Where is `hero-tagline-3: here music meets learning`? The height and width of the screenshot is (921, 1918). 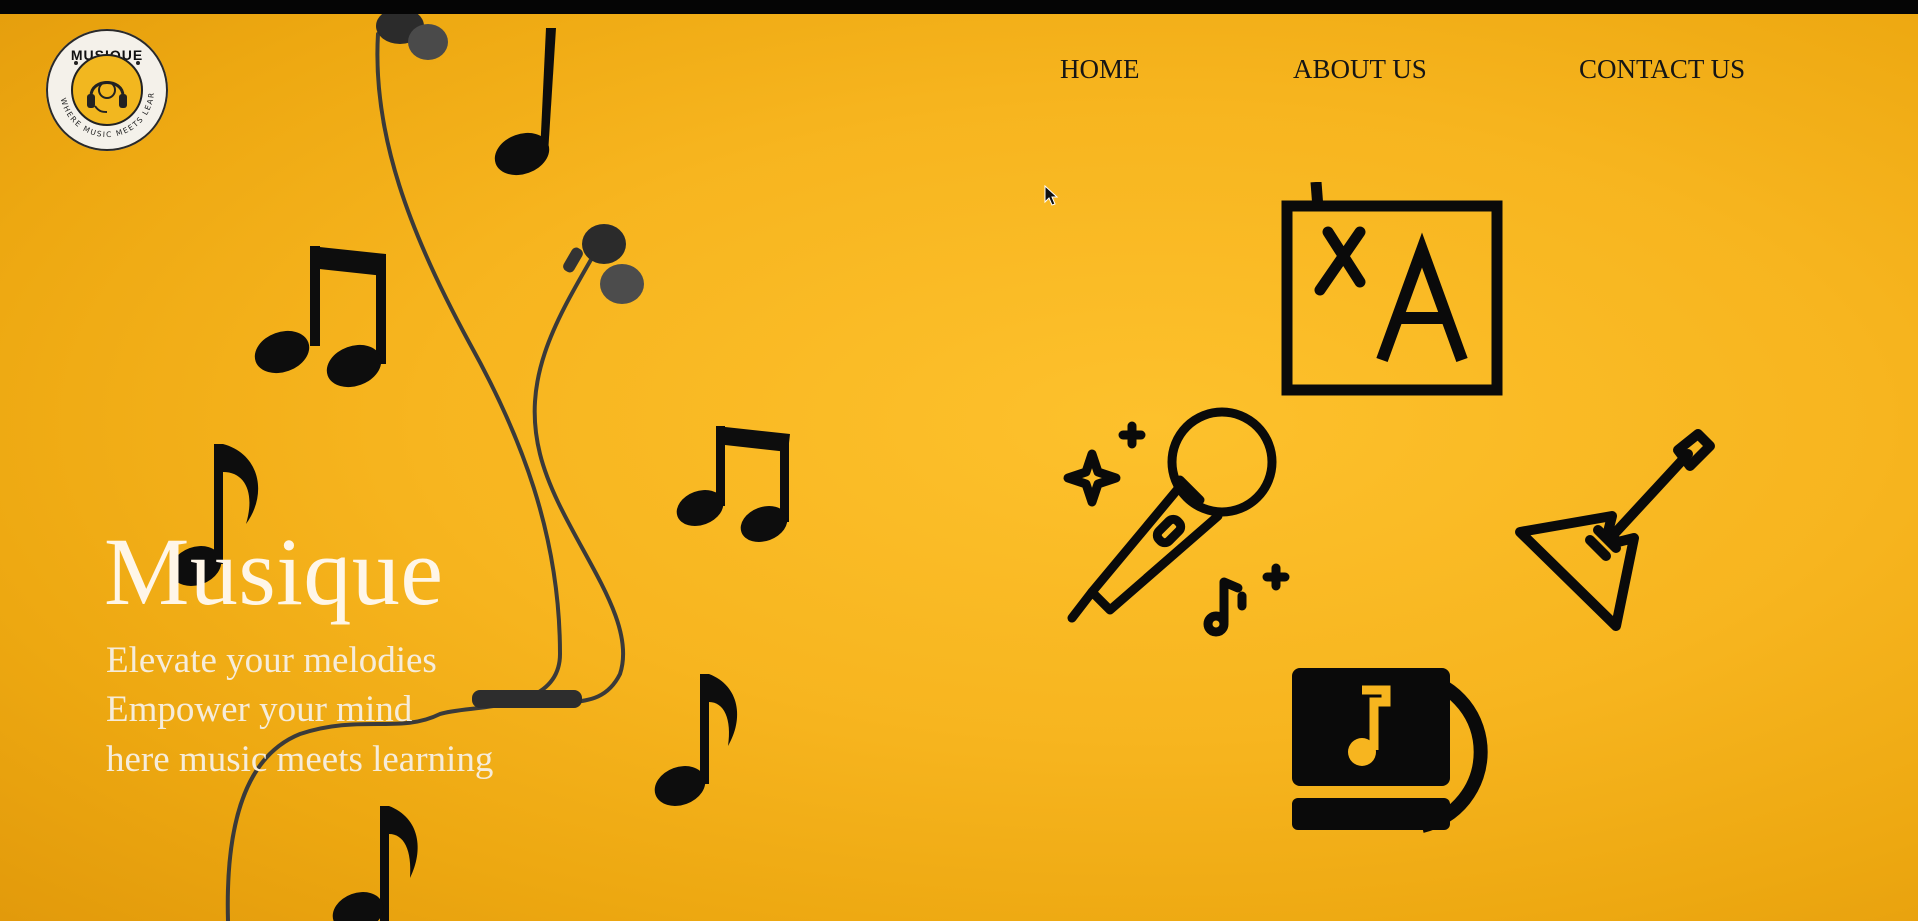
hero-tagline-3: here music meets learning is located at coordinates (300, 759).